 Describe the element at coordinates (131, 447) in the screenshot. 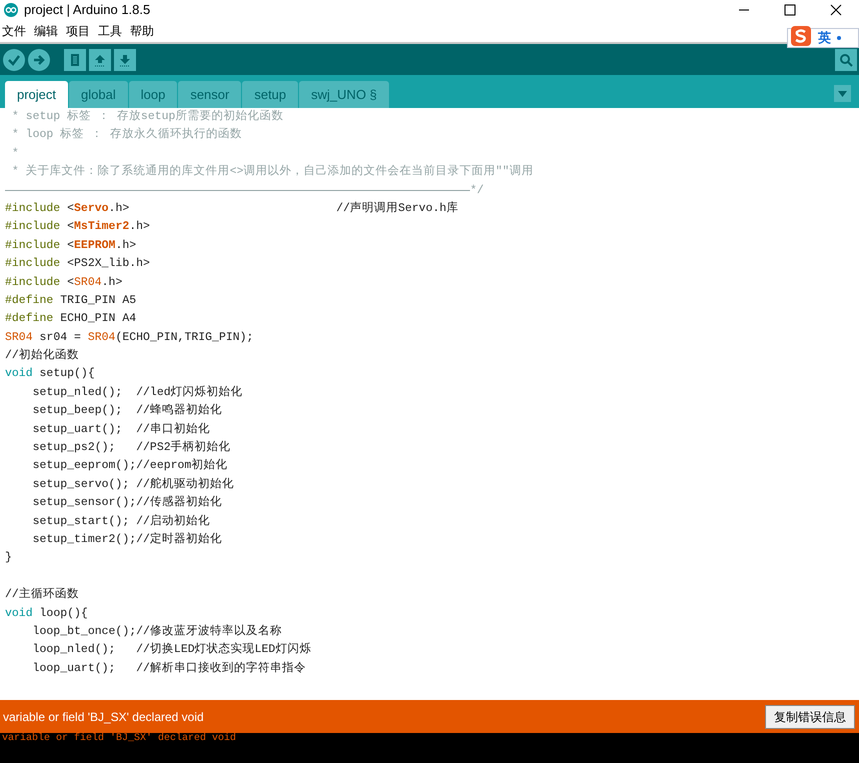

I see `code-token: setup_ps2(); //PS2手柄初始化` at that location.